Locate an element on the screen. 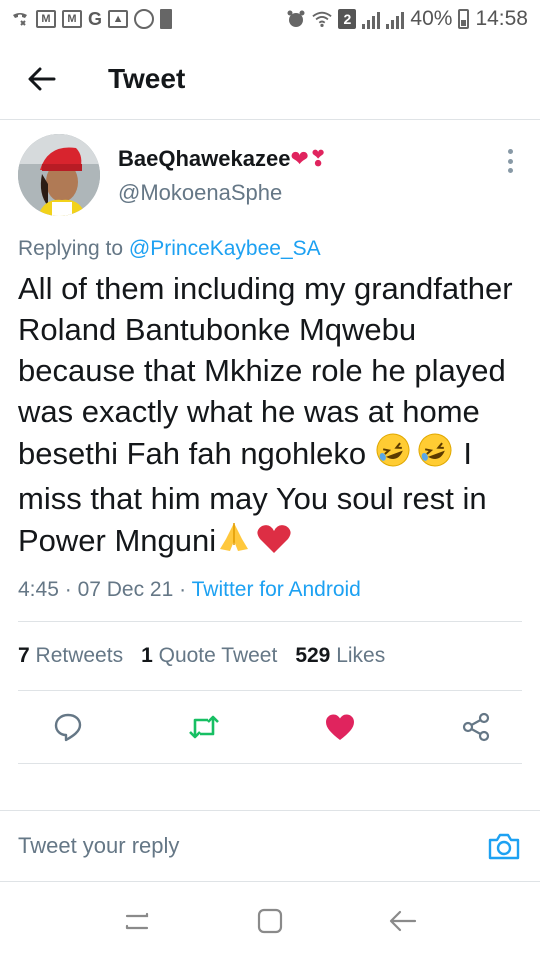 The height and width of the screenshot is (960, 540). quote-tweets-stat: 1 Quote Tweet is located at coordinates (209, 656).